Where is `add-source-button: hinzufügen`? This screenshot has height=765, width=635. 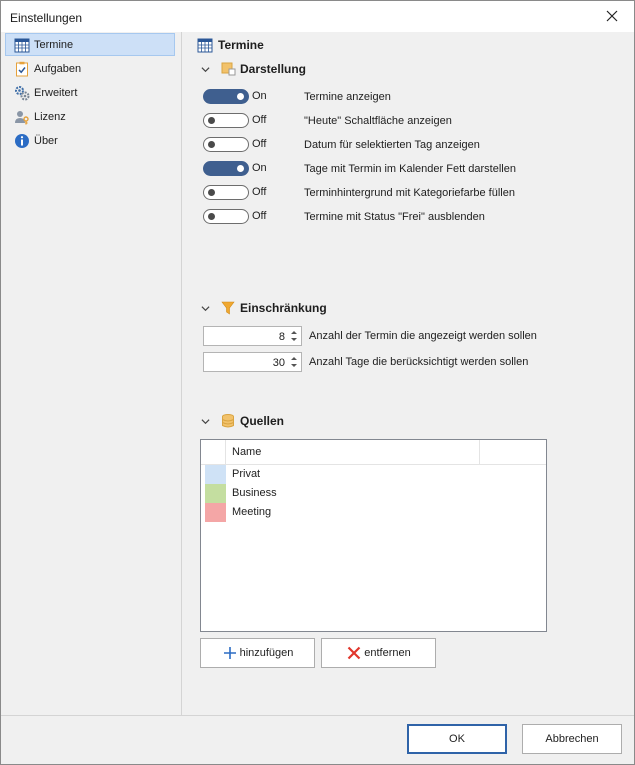 add-source-button: hinzufügen is located at coordinates (257, 653).